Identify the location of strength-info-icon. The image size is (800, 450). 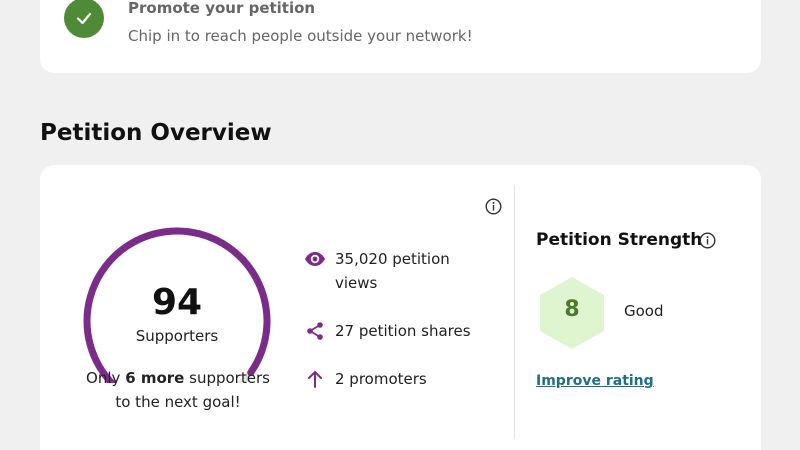
(707, 240).